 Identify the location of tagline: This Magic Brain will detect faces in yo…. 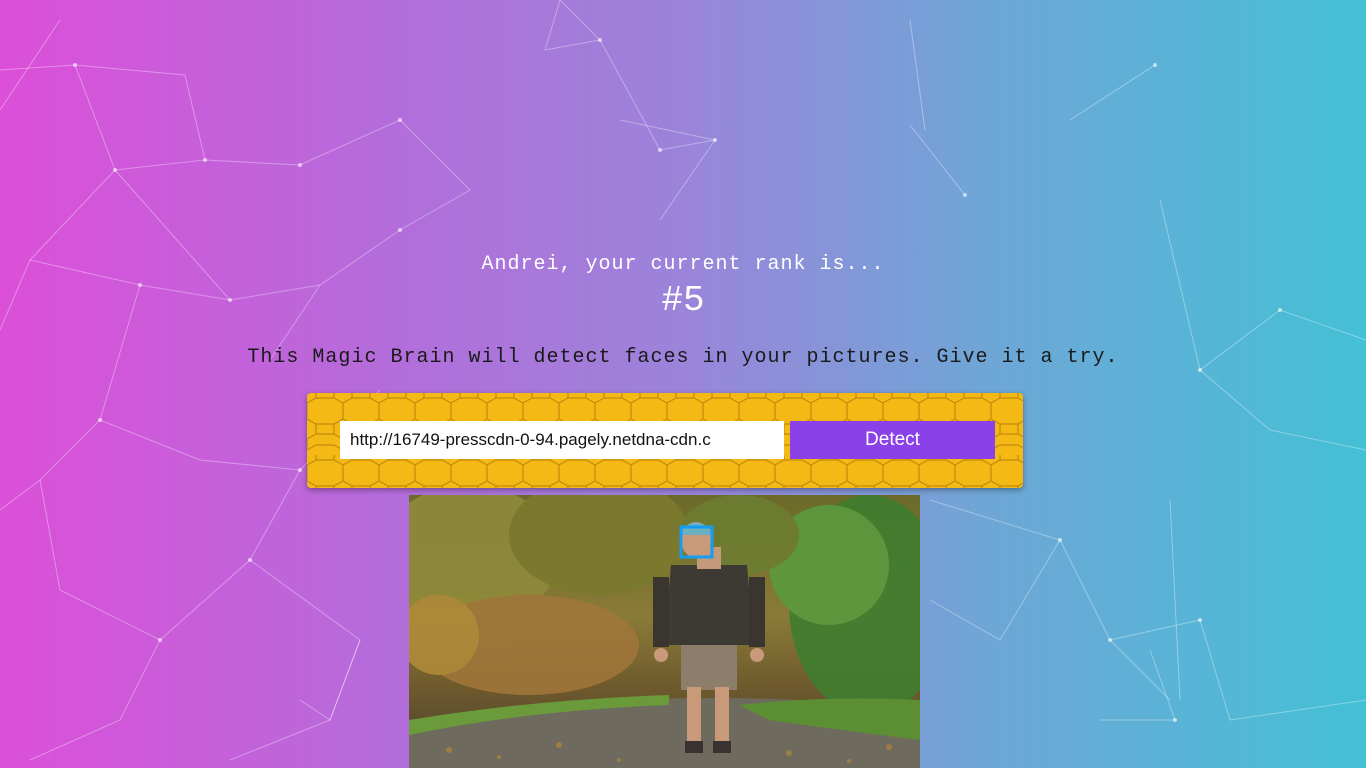
(683, 357).